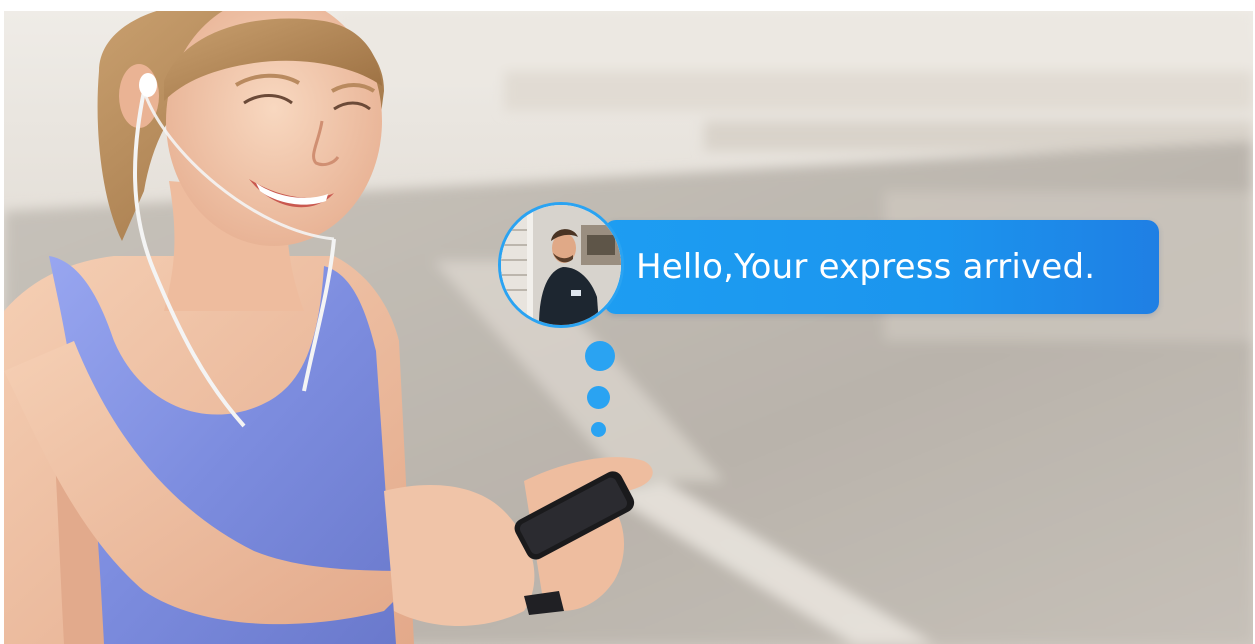  I want to click on courier-avatar-icon, so click(561, 265).